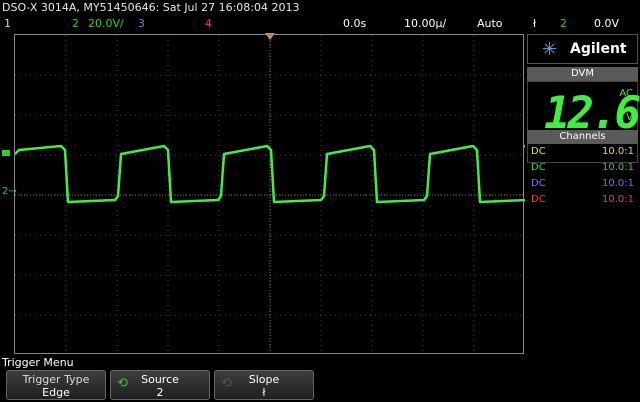 The width and height of the screenshot is (640, 402). What do you see at coordinates (208, 23) in the screenshot?
I see `channel-4-indicator: 4` at bounding box center [208, 23].